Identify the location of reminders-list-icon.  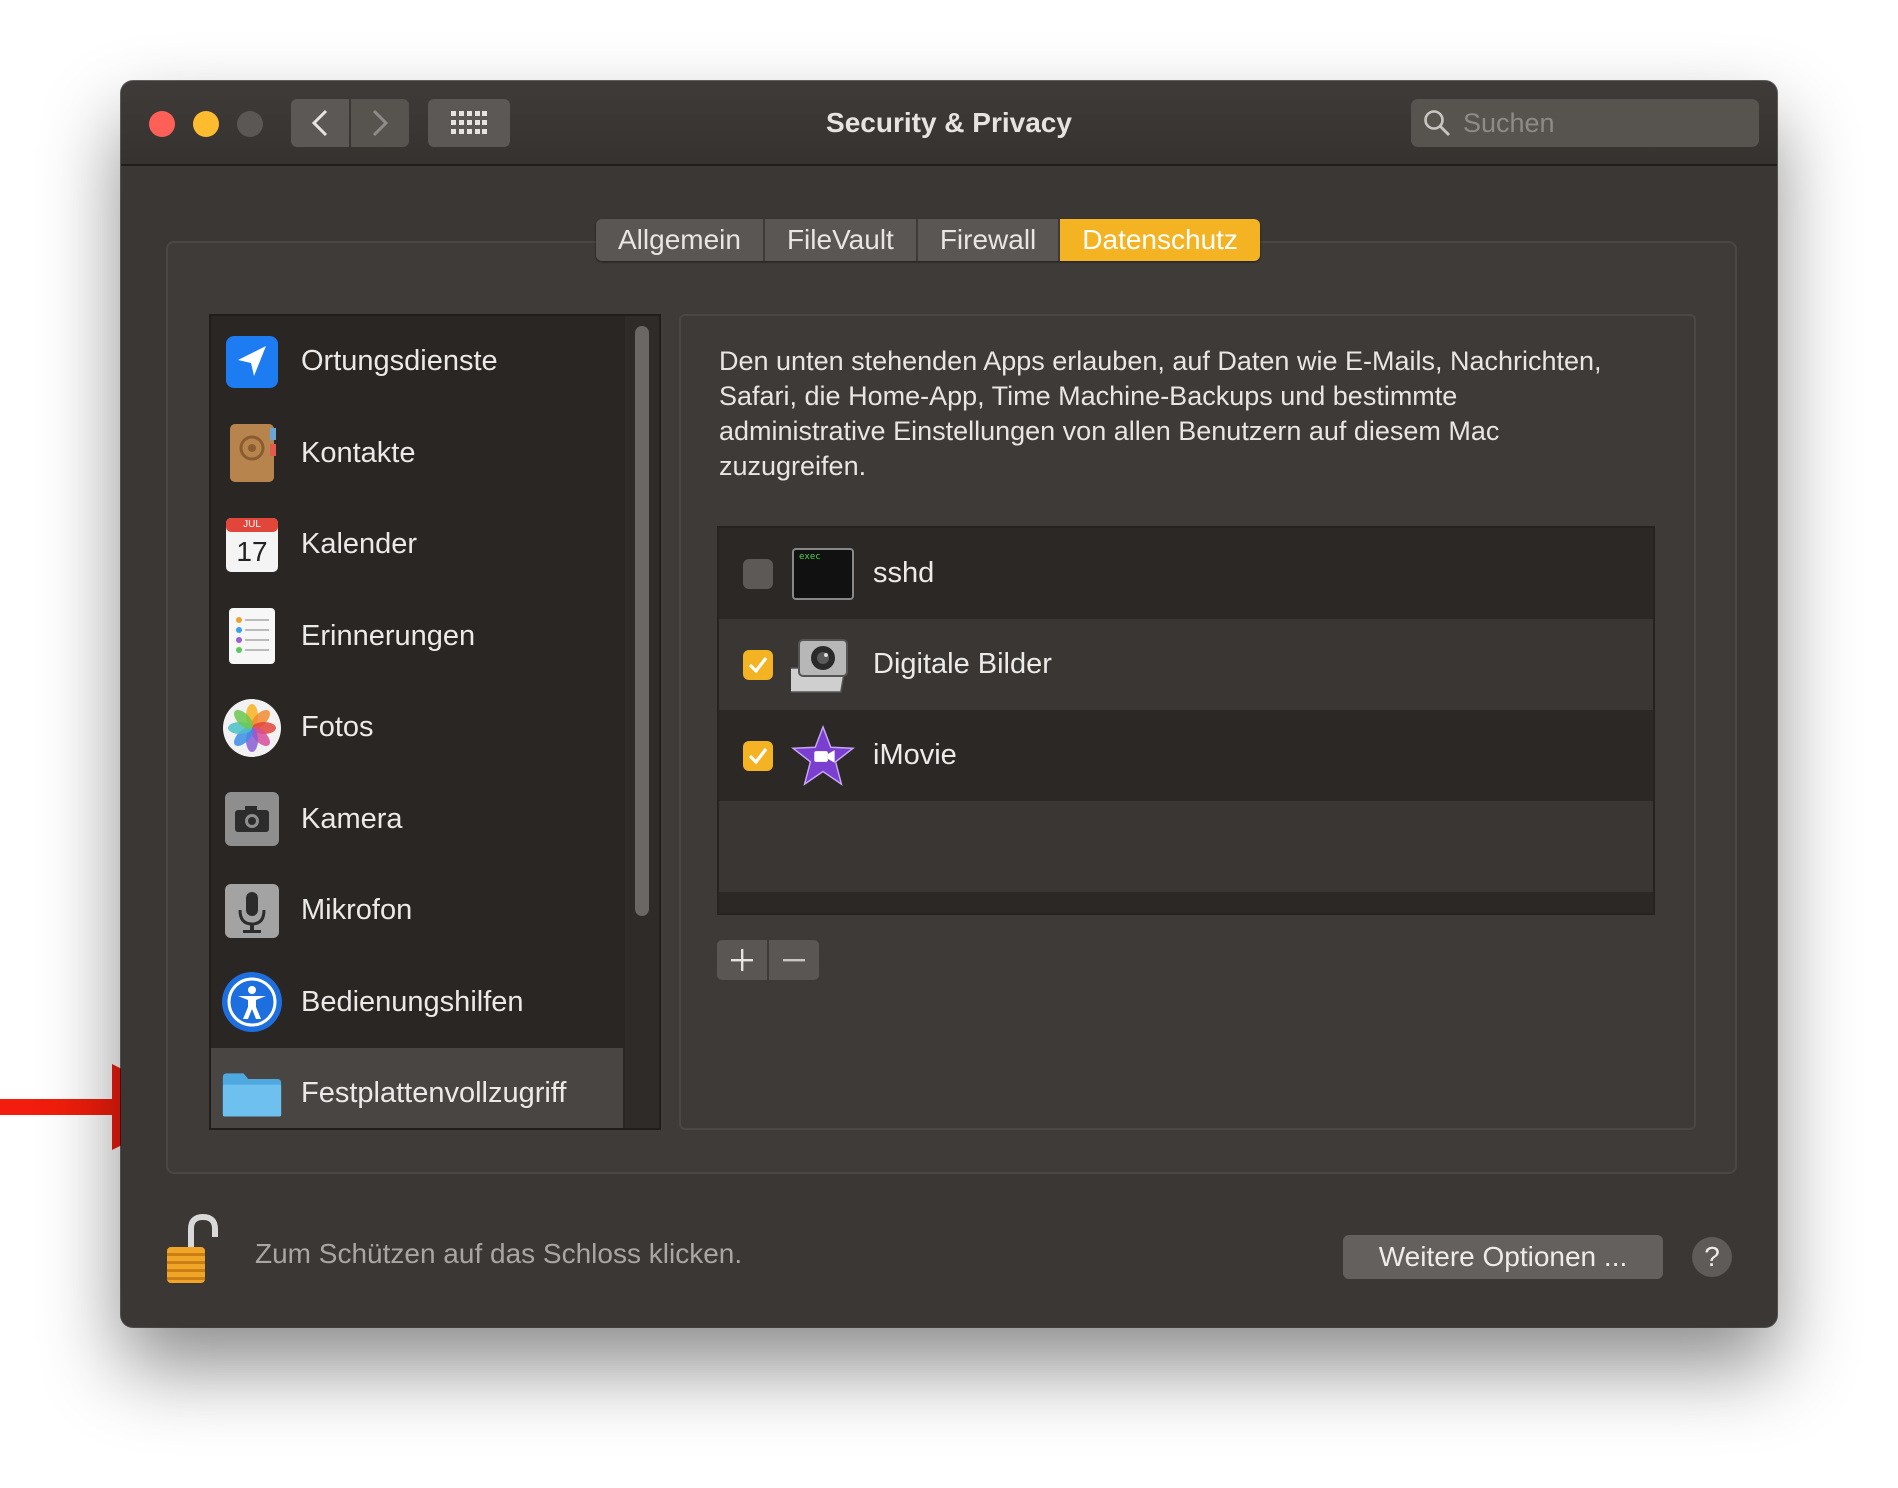
(252, 636).